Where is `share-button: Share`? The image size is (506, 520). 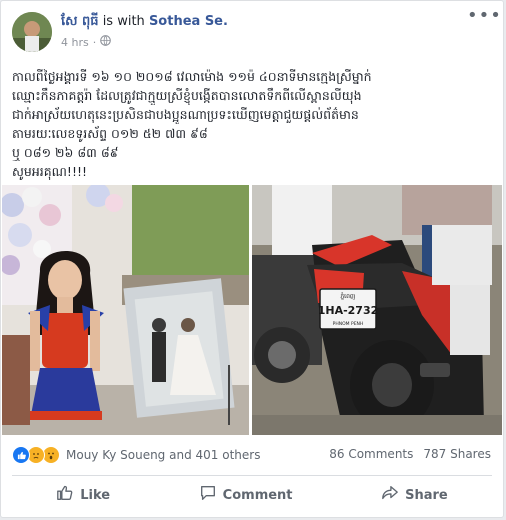 share-button: Share is located at coordinates (414, 495).